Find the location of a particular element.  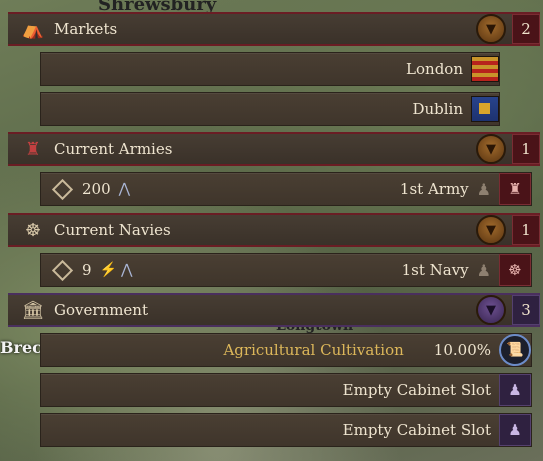

armies-collapse-chevron-icon: ▼ is located at coordinates (491, 149).